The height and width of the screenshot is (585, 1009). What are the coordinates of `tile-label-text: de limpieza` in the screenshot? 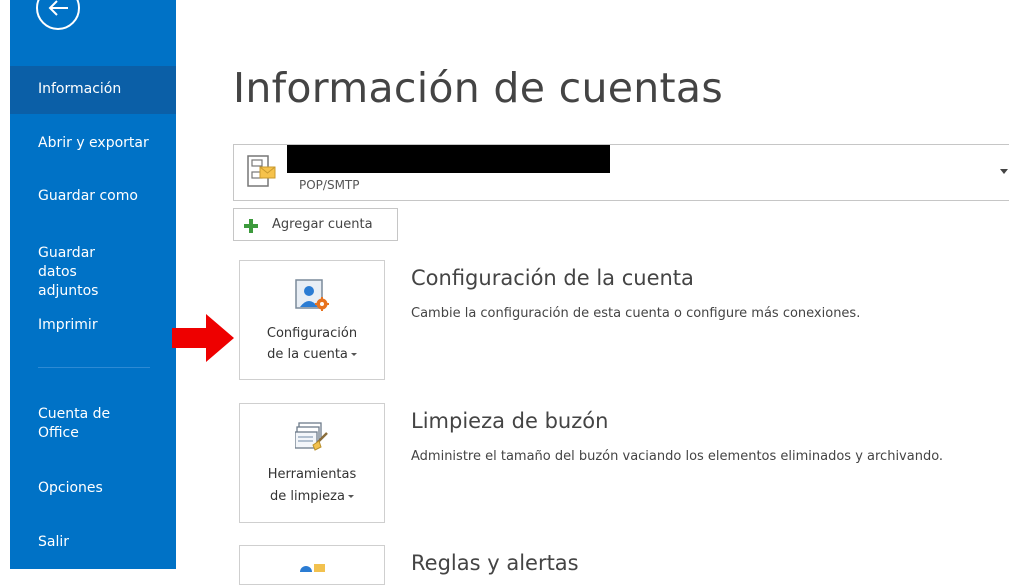 It's located at (307, 496).